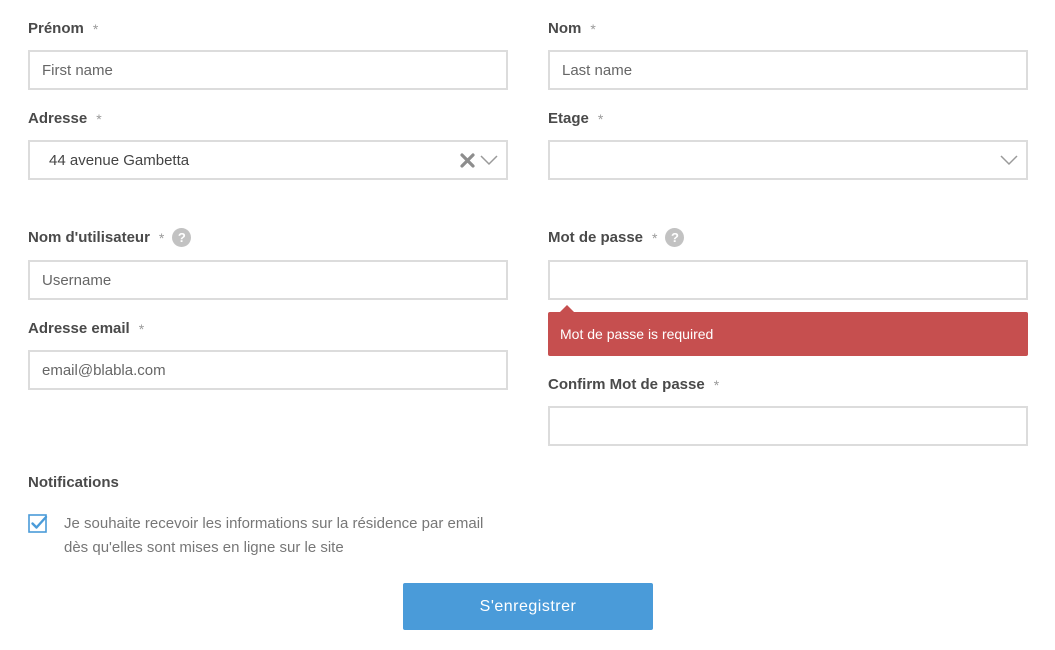  Describe the element at coordinates (56, 28) in the screenshot. I see `first-name-label-text: Prénom` at that location.